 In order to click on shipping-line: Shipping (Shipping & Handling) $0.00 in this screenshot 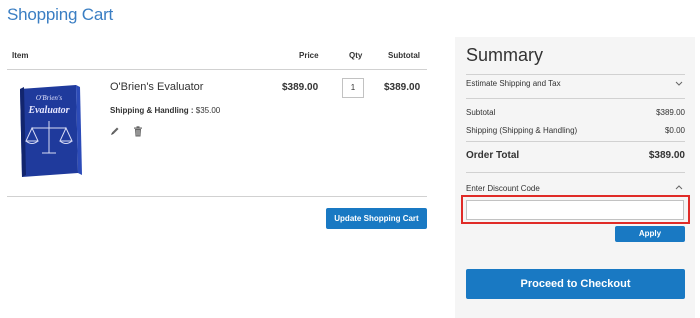, I will do `click(575, 130)`.